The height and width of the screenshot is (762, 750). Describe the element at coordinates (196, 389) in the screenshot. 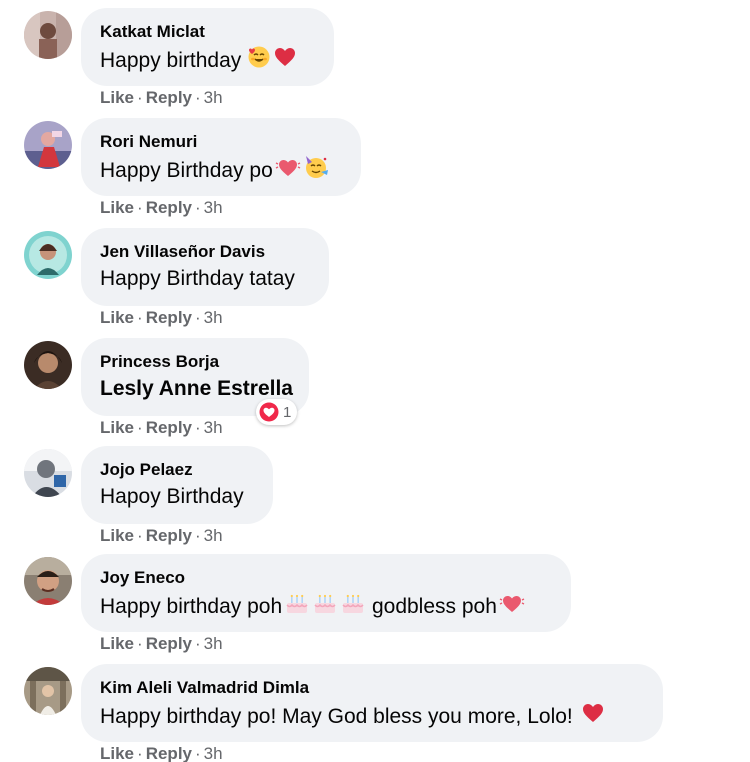

I see `tagged-user-link: Lesly Anne Estrella` at that location.